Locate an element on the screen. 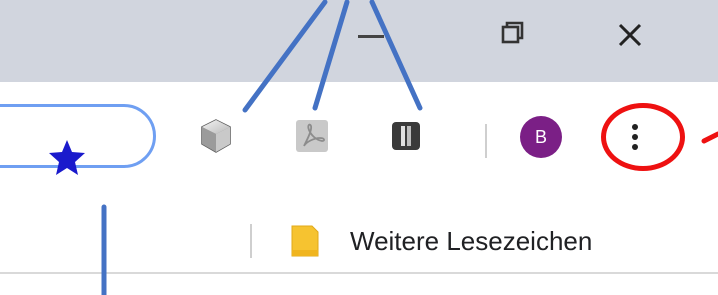 This screenshot has height=295, width=718. minimize-button is located at coordinates (370, 36).